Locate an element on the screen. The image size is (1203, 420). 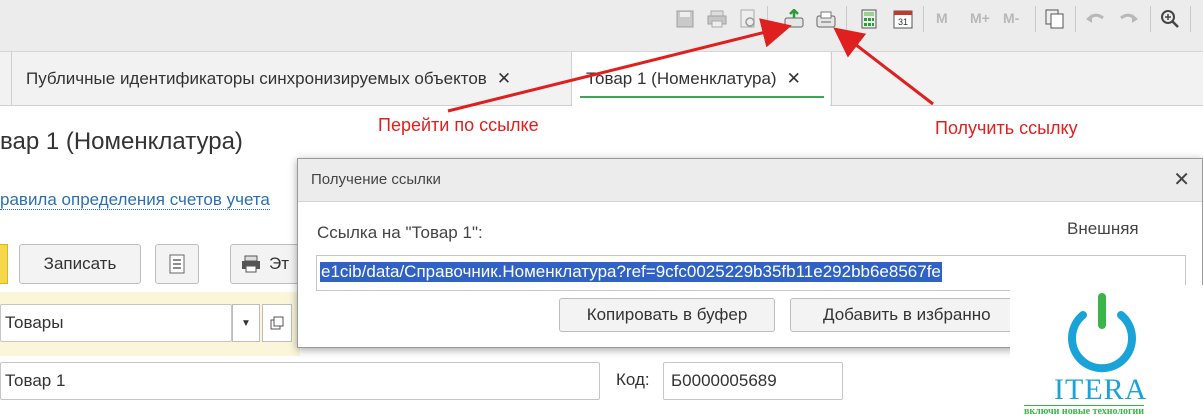
logo-name: ITERA is located at coordinates (1101, 389).